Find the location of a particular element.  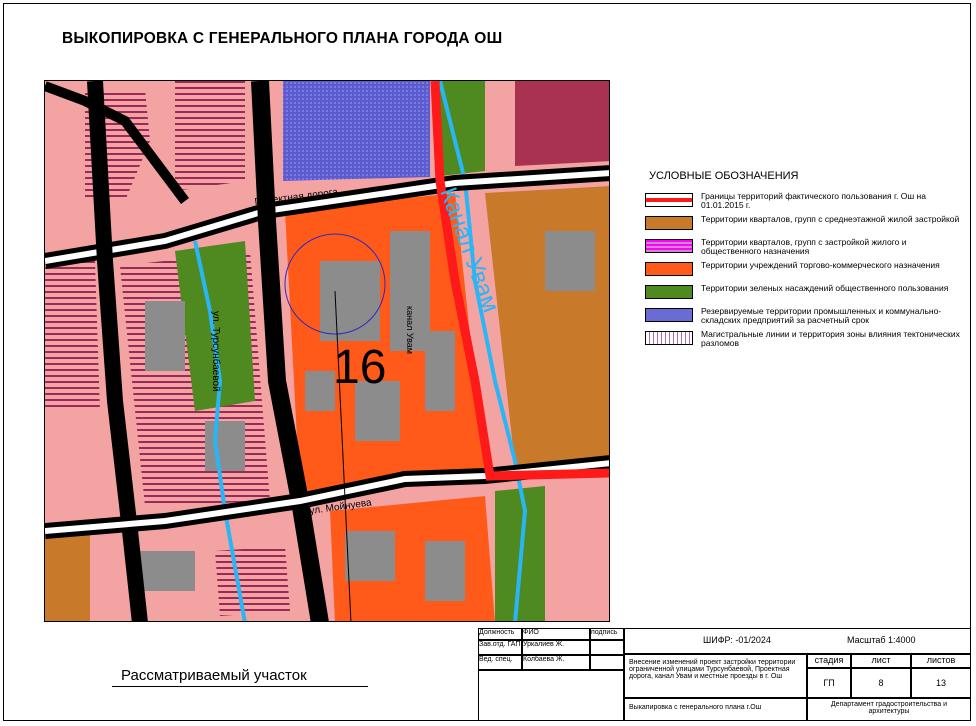

stamp-code-row: ШИФР: -01/2024 Масштаб 1:4000 is located at coordinates (797, 641).